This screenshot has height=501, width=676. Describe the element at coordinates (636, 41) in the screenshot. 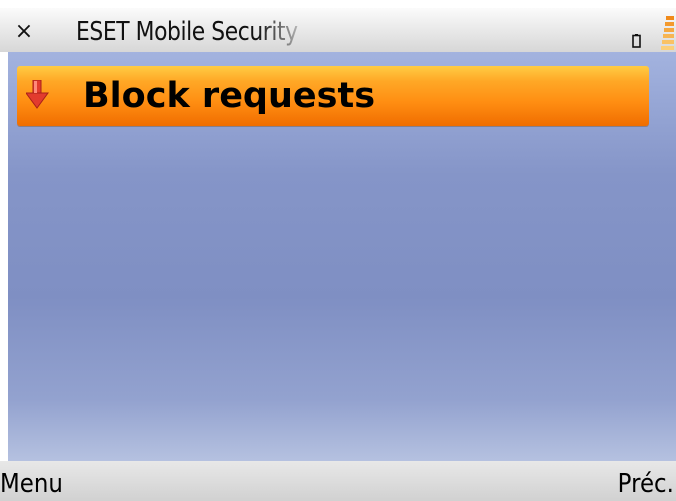

I see `battery-icon` at that location.